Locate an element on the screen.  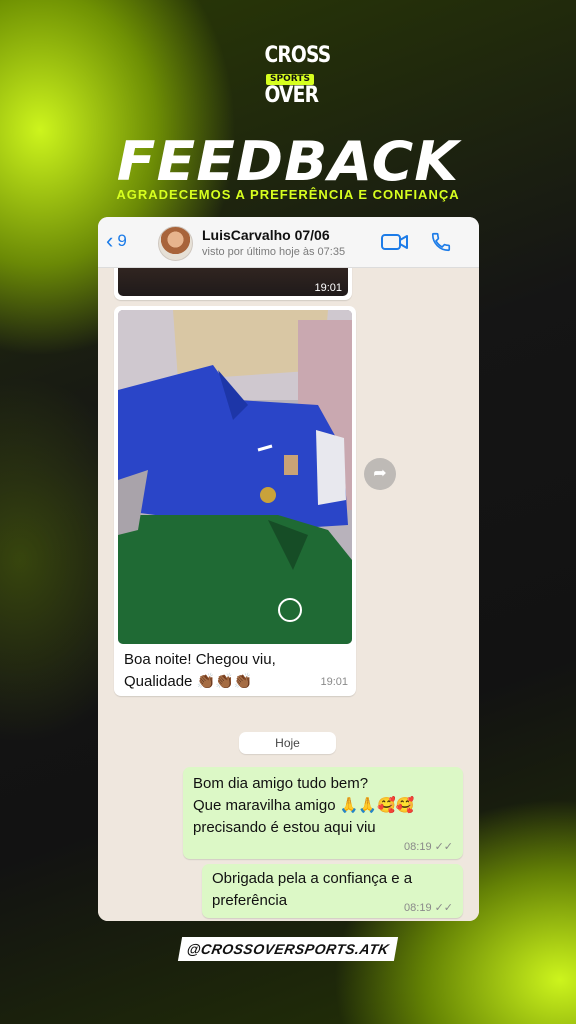
message-caption: Boa noite! Chegou viu, Qualidade 👏🏾👏🏾👏🏾 is located at coordinates (200, 671).